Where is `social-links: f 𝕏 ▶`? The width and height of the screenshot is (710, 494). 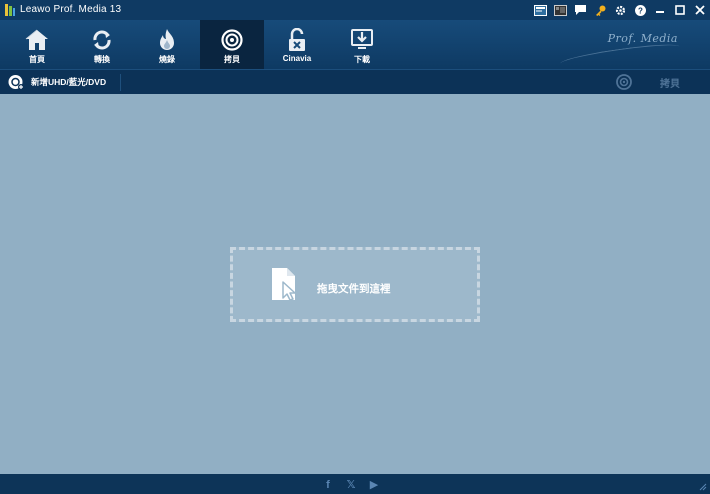
social-links: f 𝕏 ▶ is located at coordinates (351, 485).